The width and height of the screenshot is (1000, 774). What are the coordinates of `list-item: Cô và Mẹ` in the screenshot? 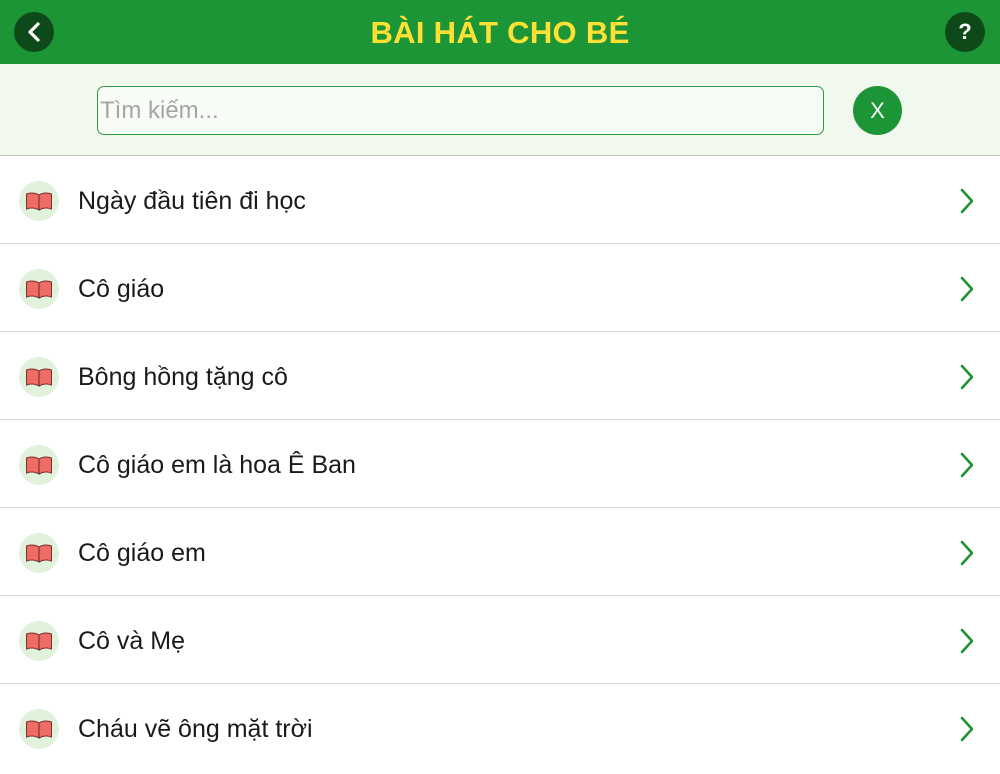 It's located at (500, 640).